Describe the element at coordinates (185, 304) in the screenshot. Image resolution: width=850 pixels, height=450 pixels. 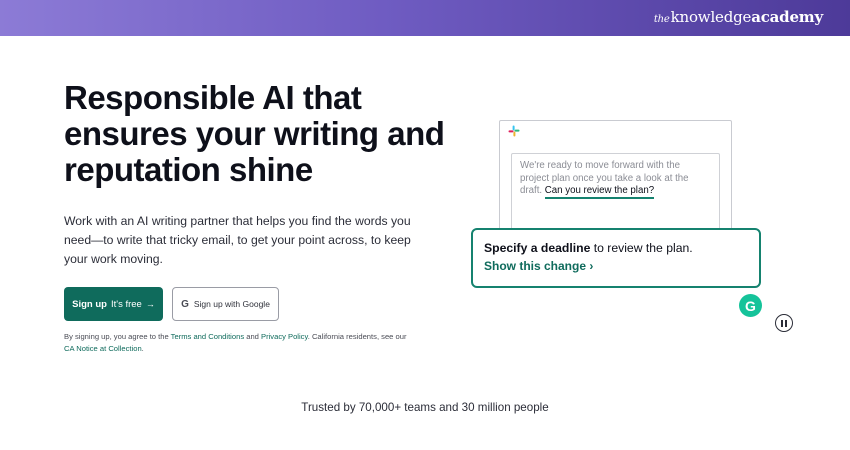
I see `google-icon: G` at that location.